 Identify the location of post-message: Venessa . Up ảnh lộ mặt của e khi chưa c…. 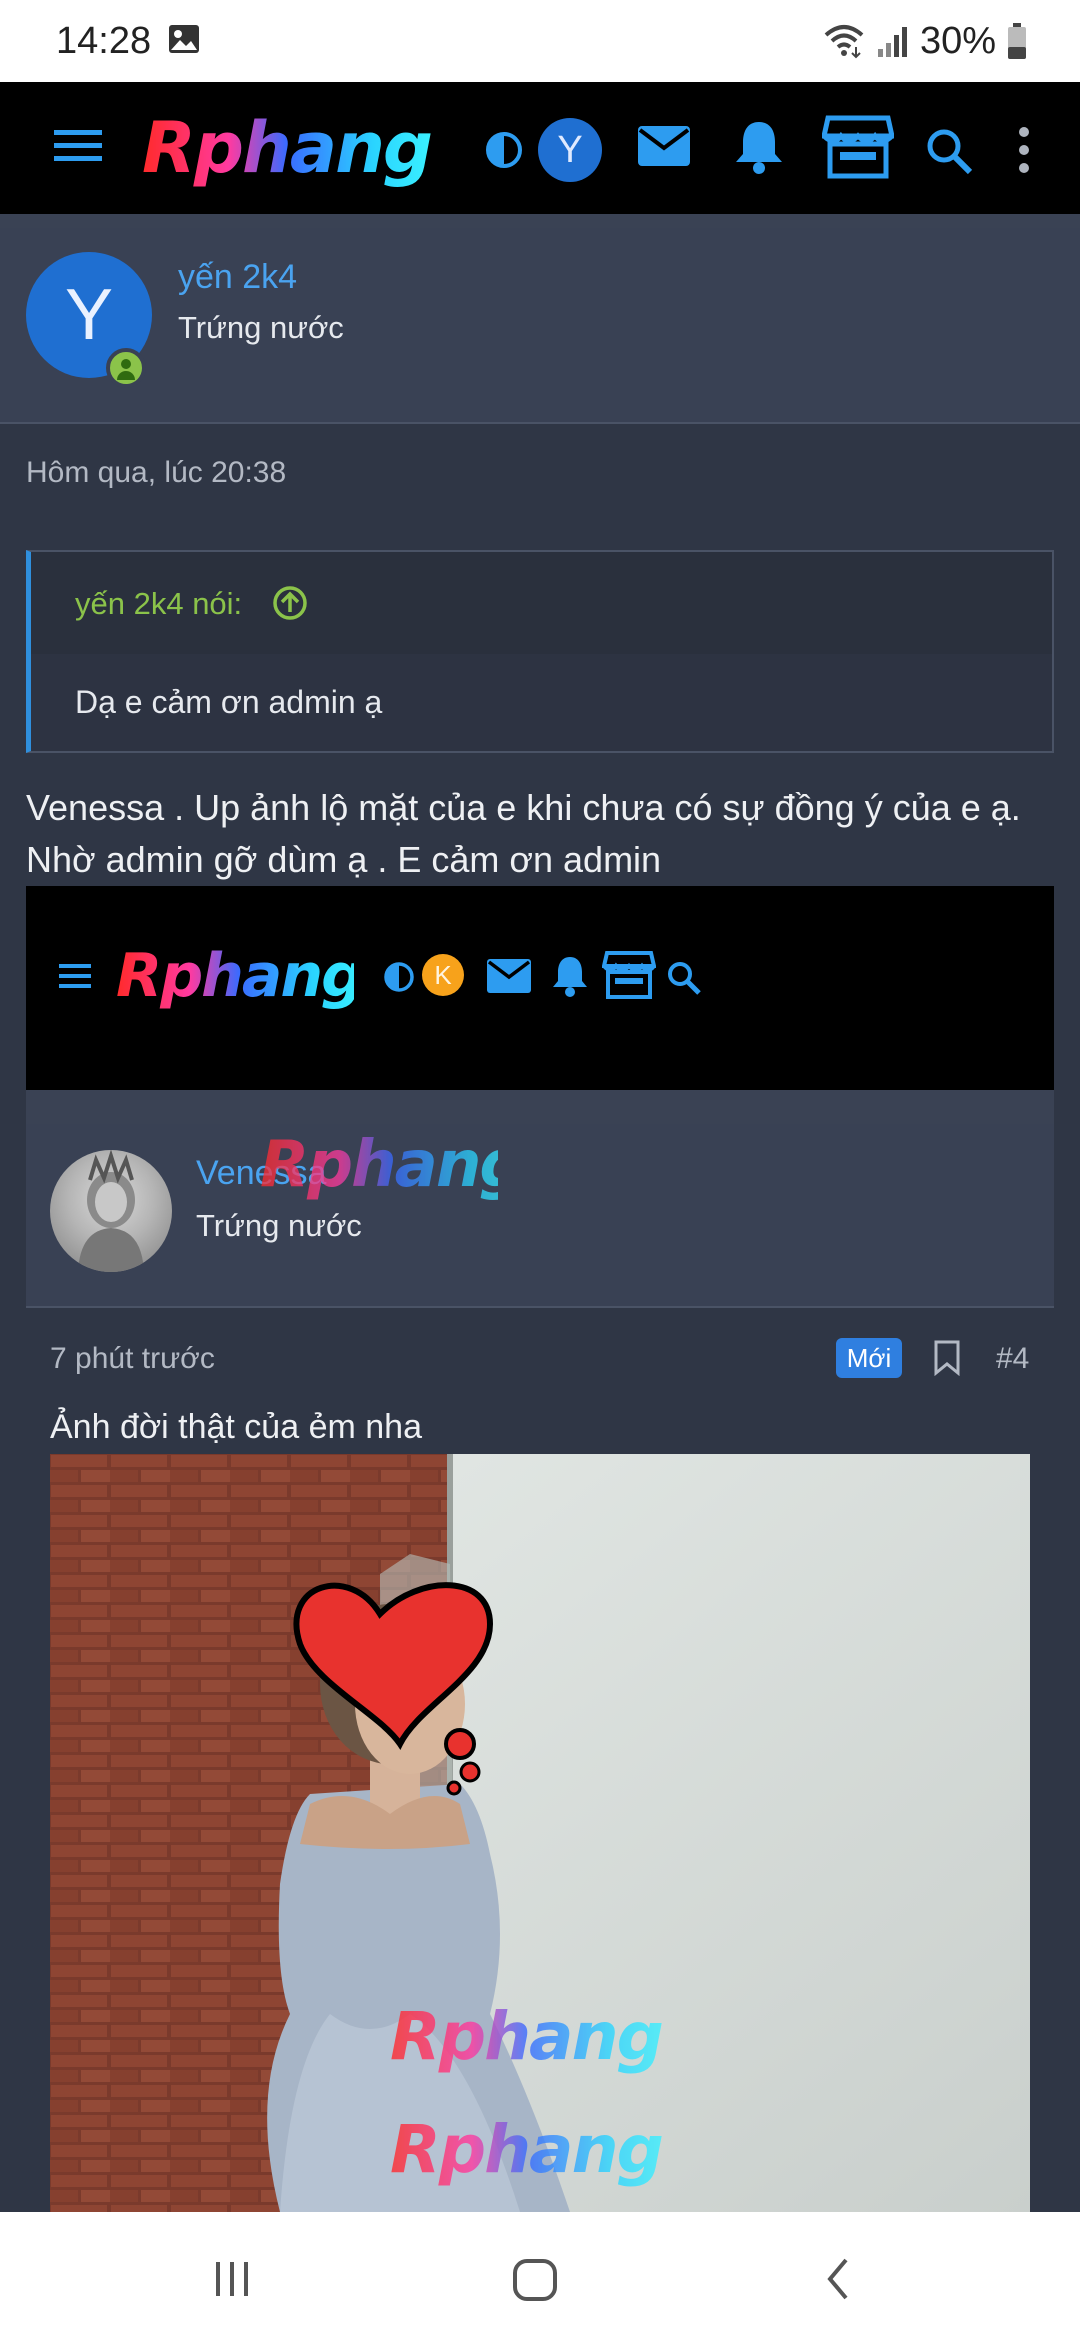
(546, 834).